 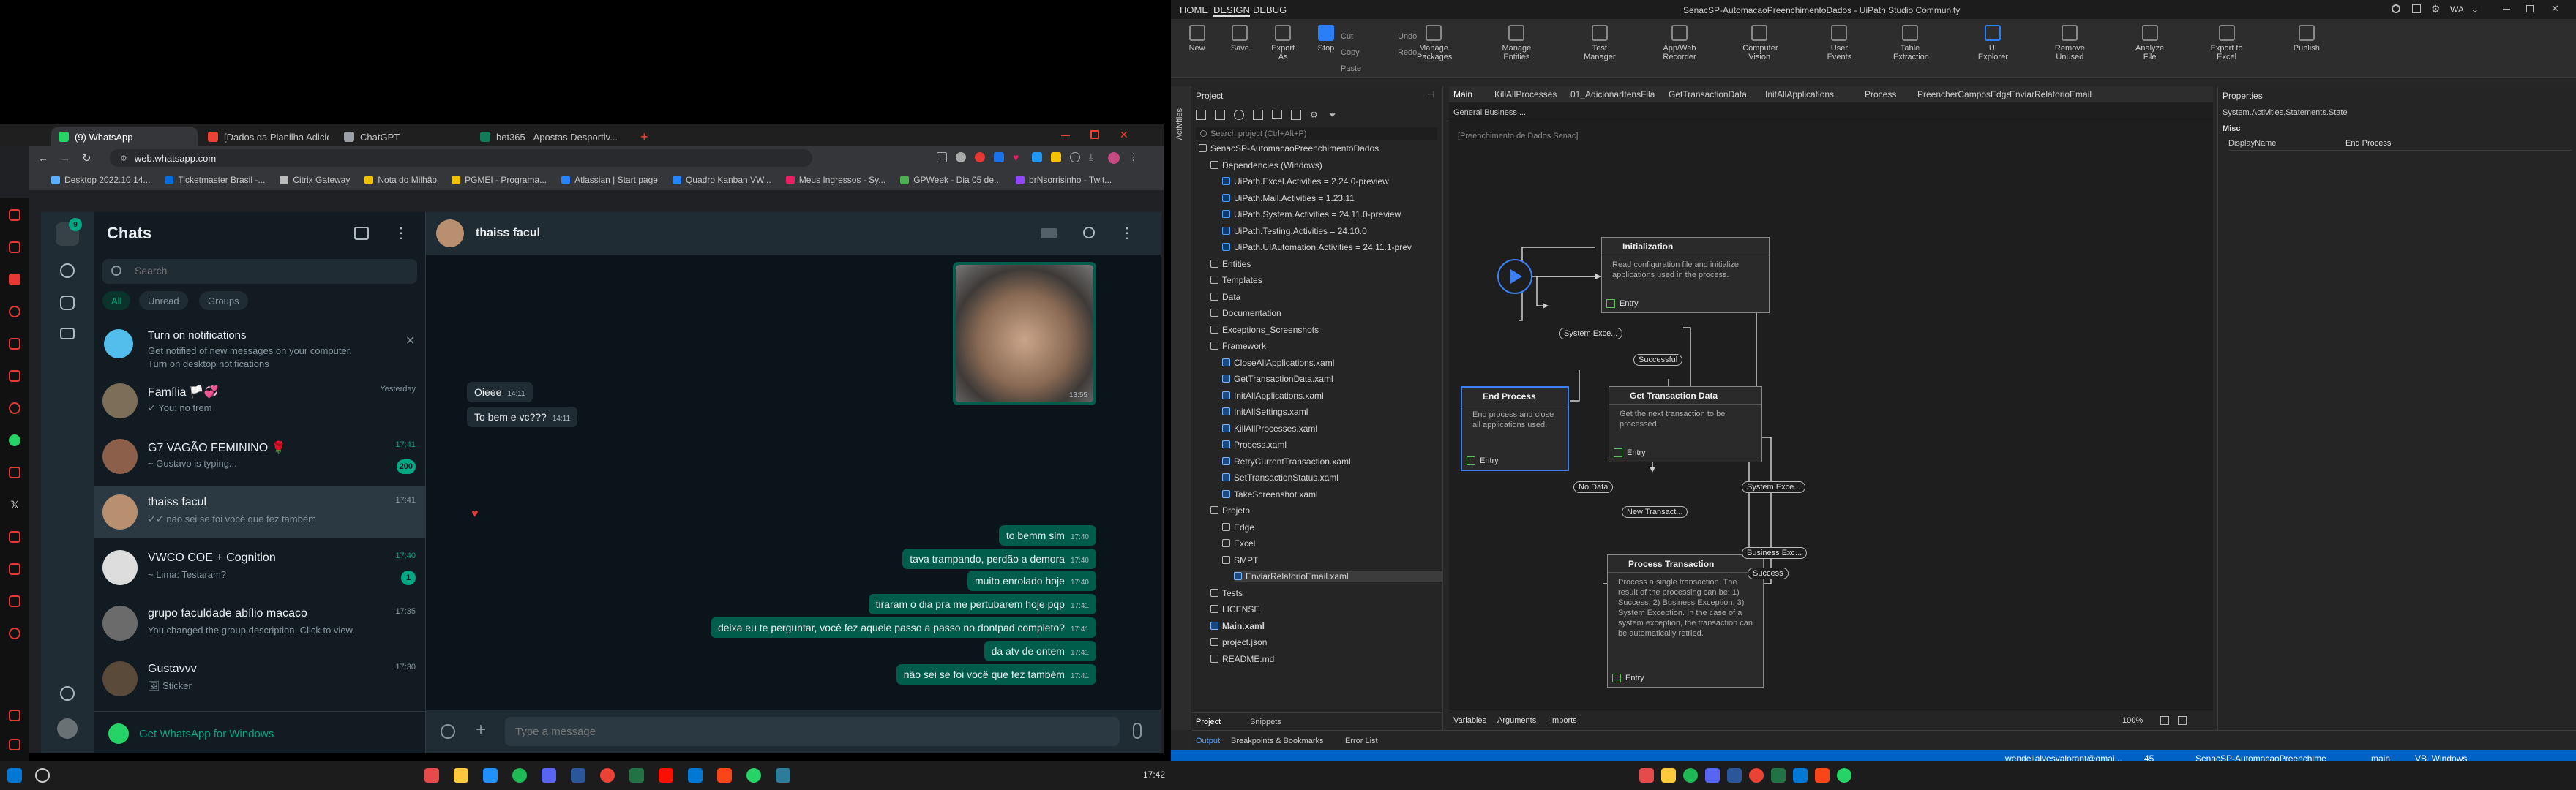 I want to click on new-chat-icon, so click(x=361, y=233).